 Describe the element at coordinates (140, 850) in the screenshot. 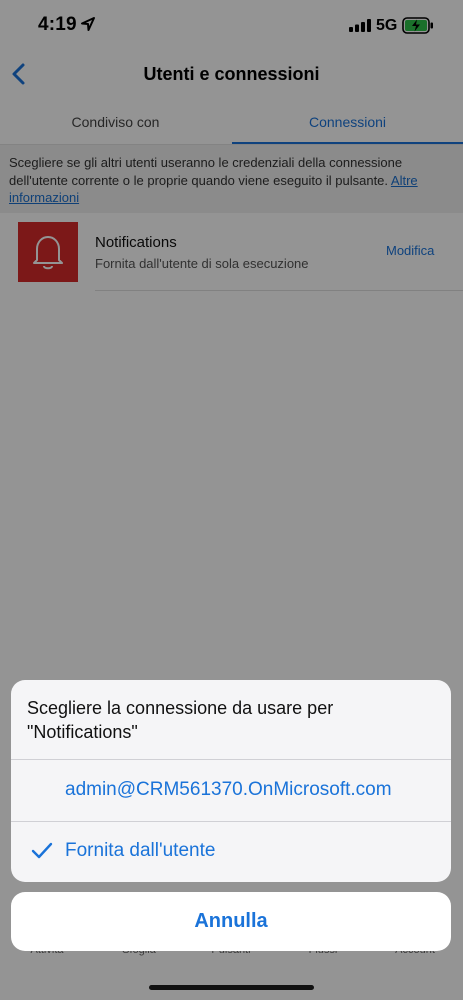

I see `option-user-provided-label: Fornita dall'utente` at that location.